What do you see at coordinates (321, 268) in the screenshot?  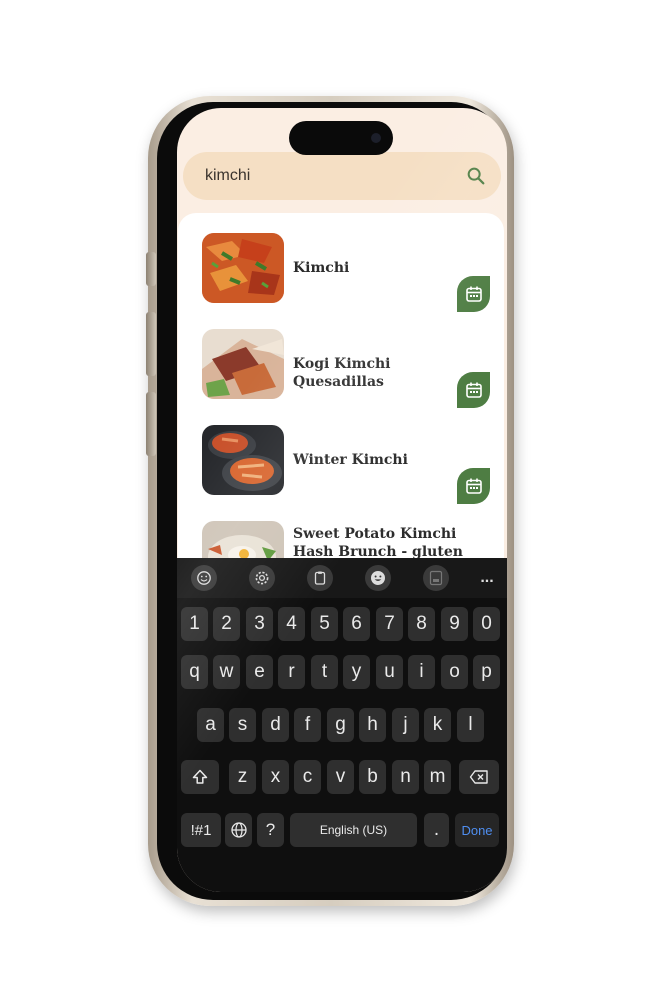 I see `recipe-title: Kimchi` at bounding box center [321, 268].